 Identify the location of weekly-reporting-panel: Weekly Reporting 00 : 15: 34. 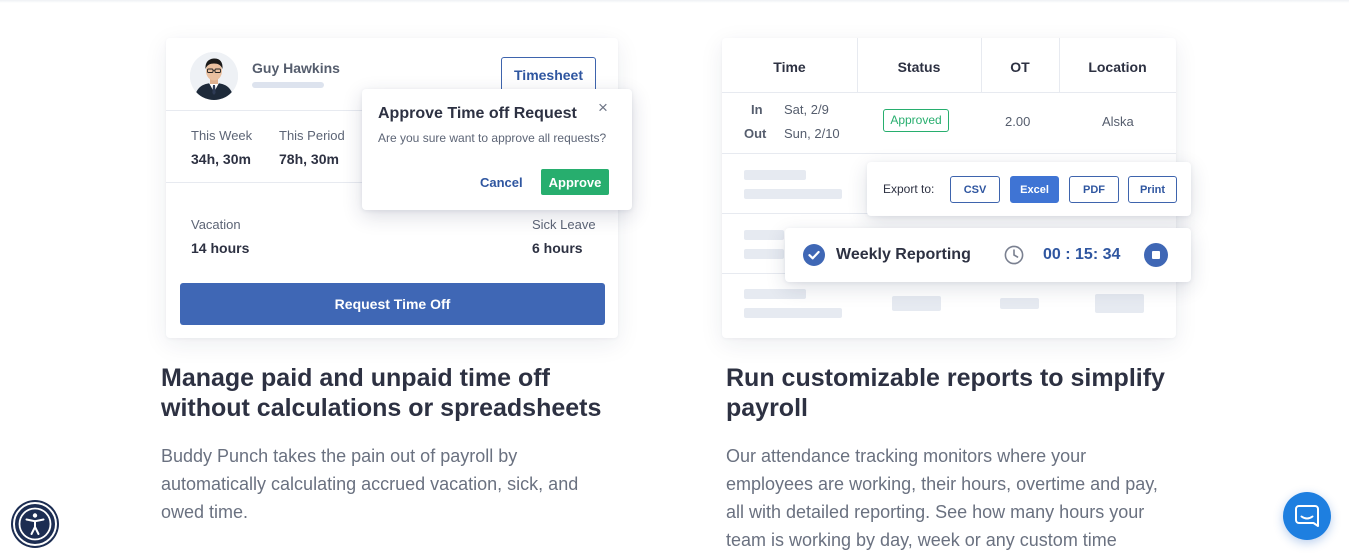
(988, 255).